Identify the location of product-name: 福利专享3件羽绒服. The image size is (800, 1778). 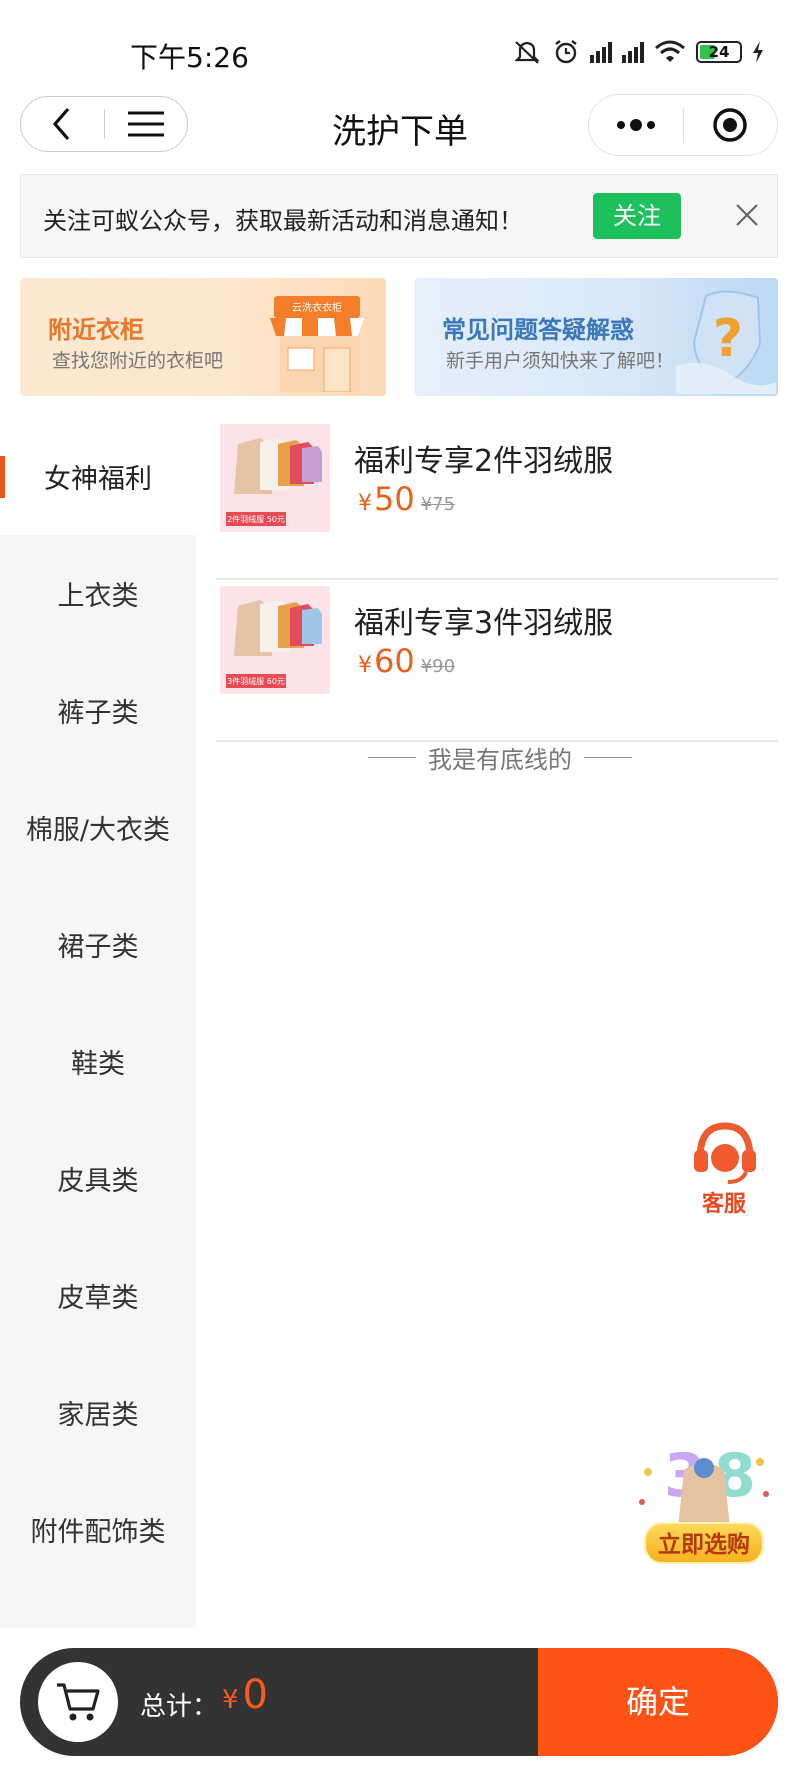
(484, 623).